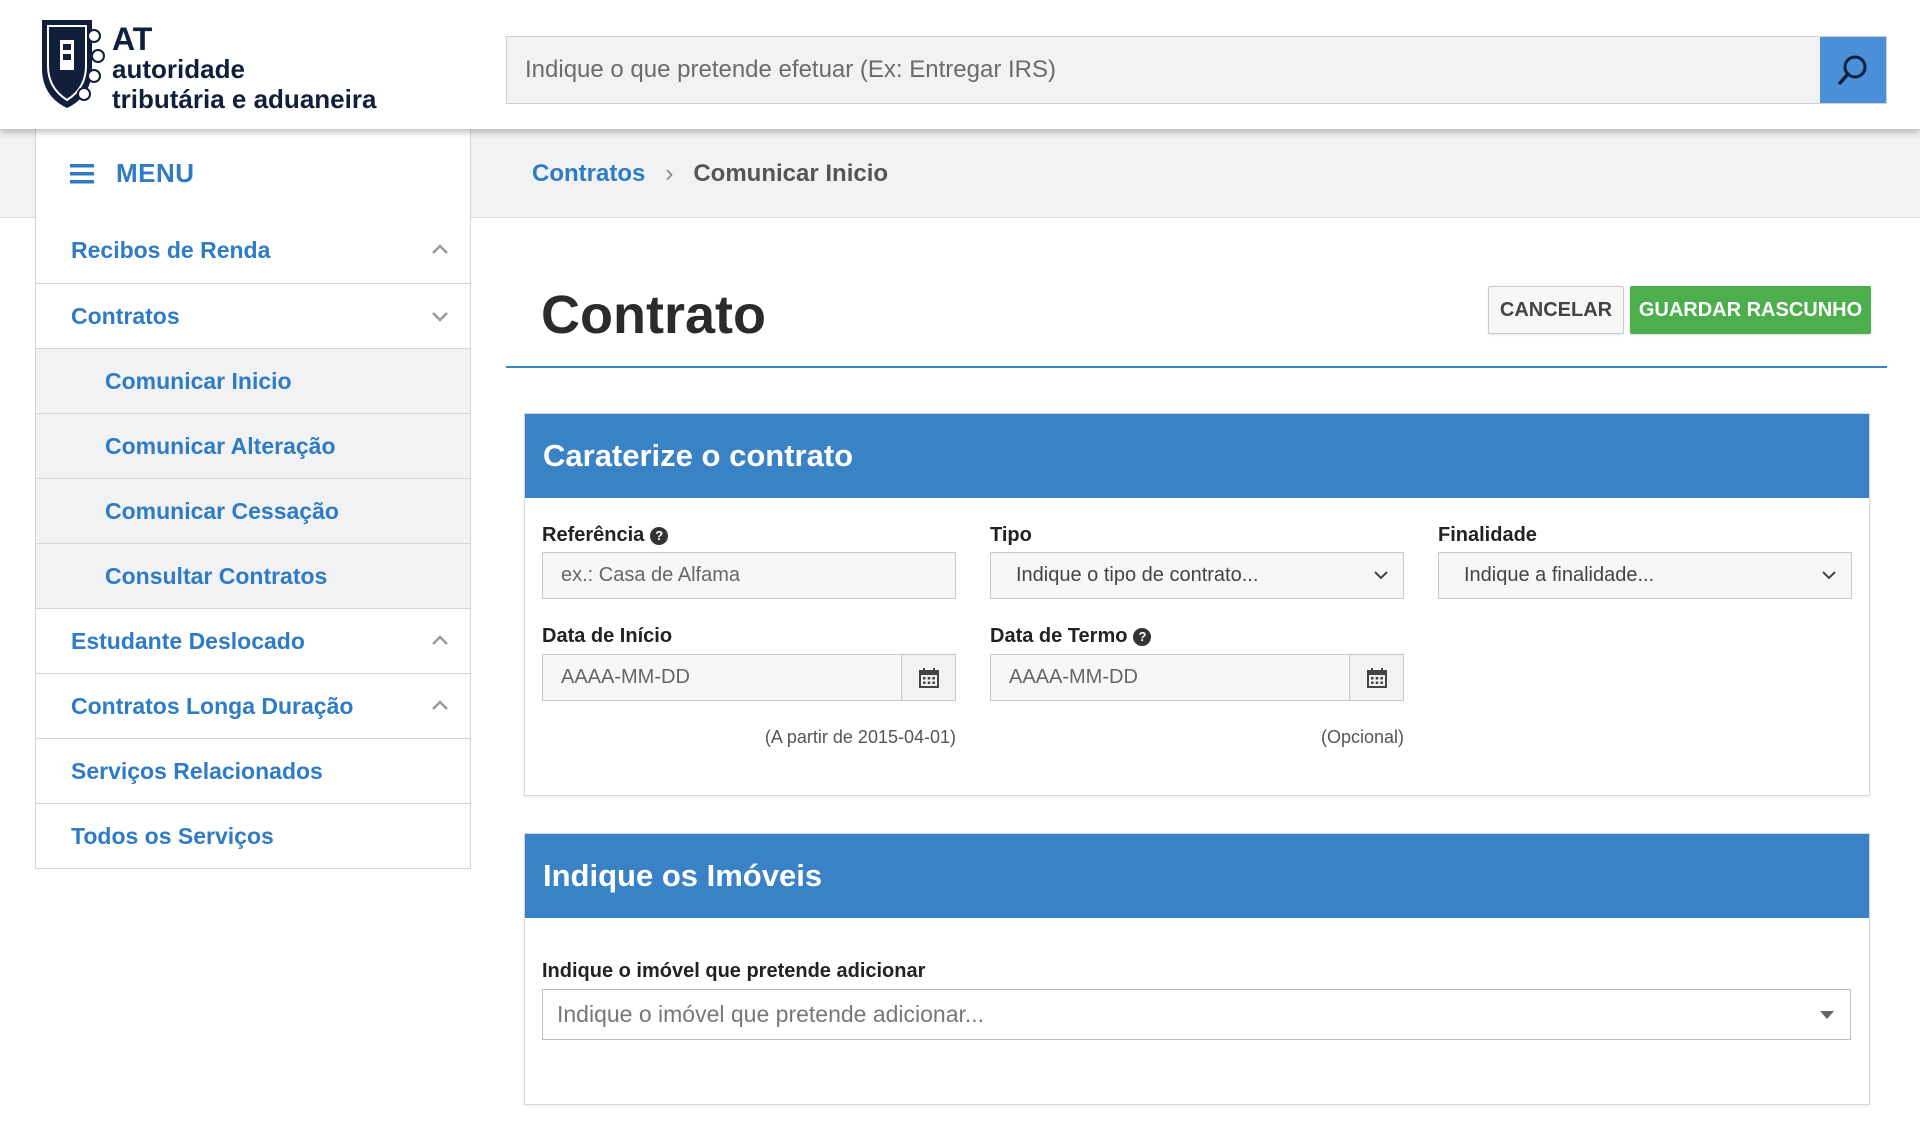  Describe the element at coordinates (734, 971) in the screenshot. I see `imovel-label: Indique o imóvel que pretende adicionar` at that location.